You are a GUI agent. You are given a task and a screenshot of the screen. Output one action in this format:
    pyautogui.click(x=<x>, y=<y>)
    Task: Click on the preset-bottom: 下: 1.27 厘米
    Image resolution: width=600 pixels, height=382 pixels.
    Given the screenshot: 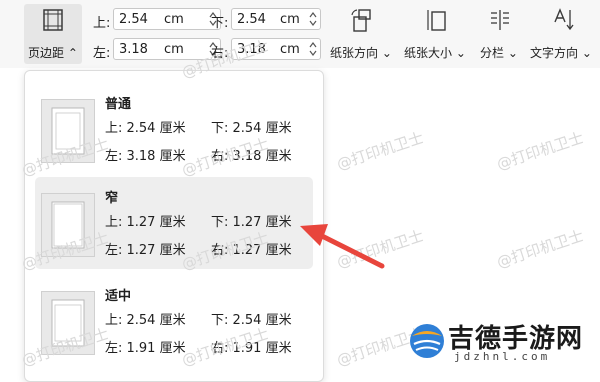 What is the action you would take?
    pyautogui.click(x=251, y=222)
    